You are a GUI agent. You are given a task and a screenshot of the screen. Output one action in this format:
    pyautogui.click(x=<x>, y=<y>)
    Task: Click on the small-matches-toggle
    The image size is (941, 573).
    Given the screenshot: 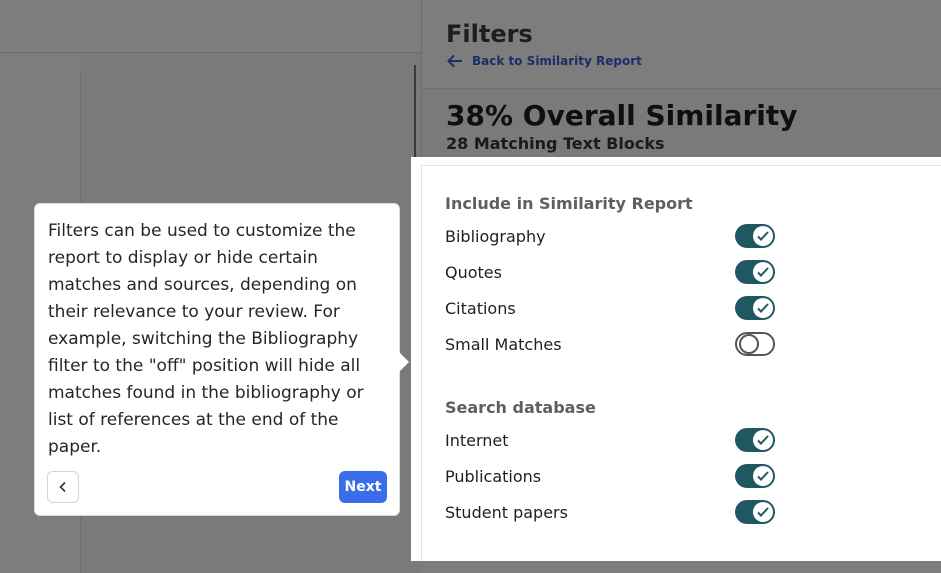 What is the action you would take?
    pyautogui.click(x=755, y=344)
    